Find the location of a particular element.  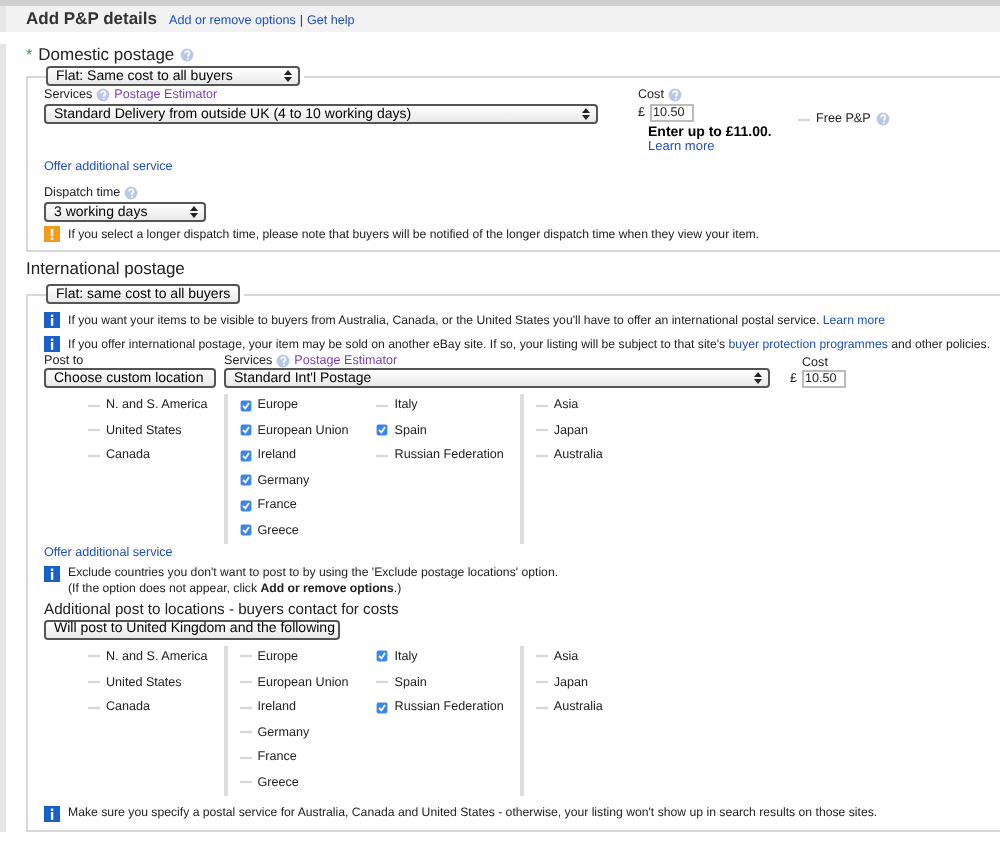

section-title: International postage is located at coordinates (105, 268).